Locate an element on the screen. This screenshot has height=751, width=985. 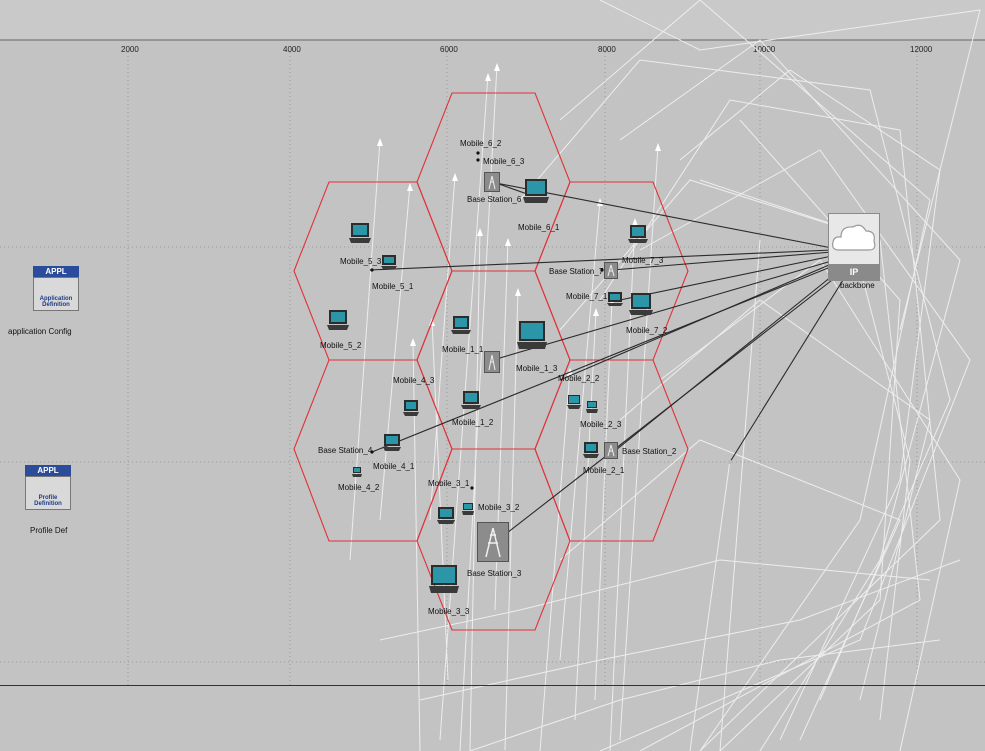
node-label: Mobile_1_2 is located at coordinates (473, 422).